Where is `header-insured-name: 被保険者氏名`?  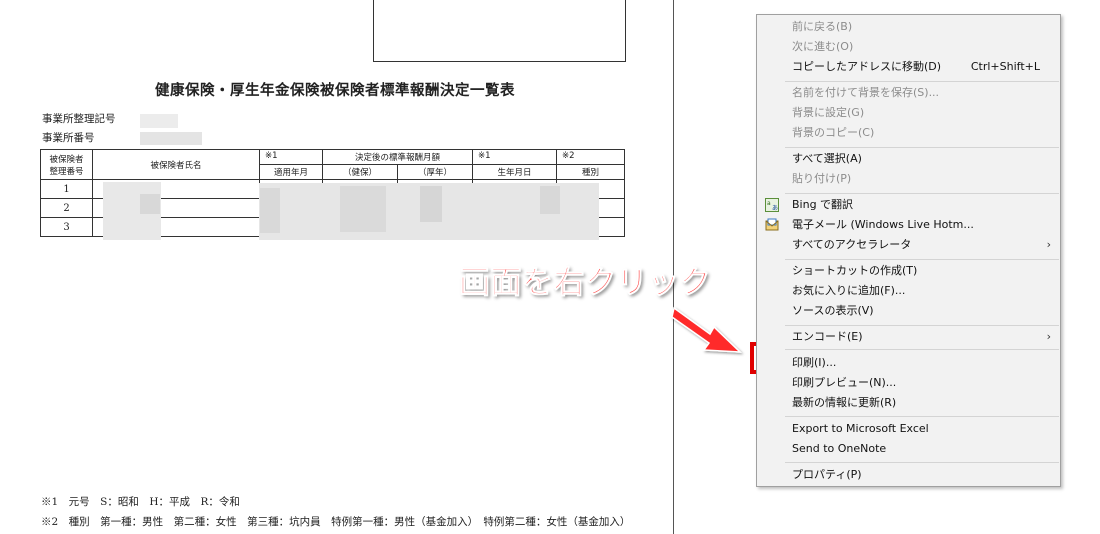
header-insured-name: 被保険者氏名 is located at coordinates (176, 164).